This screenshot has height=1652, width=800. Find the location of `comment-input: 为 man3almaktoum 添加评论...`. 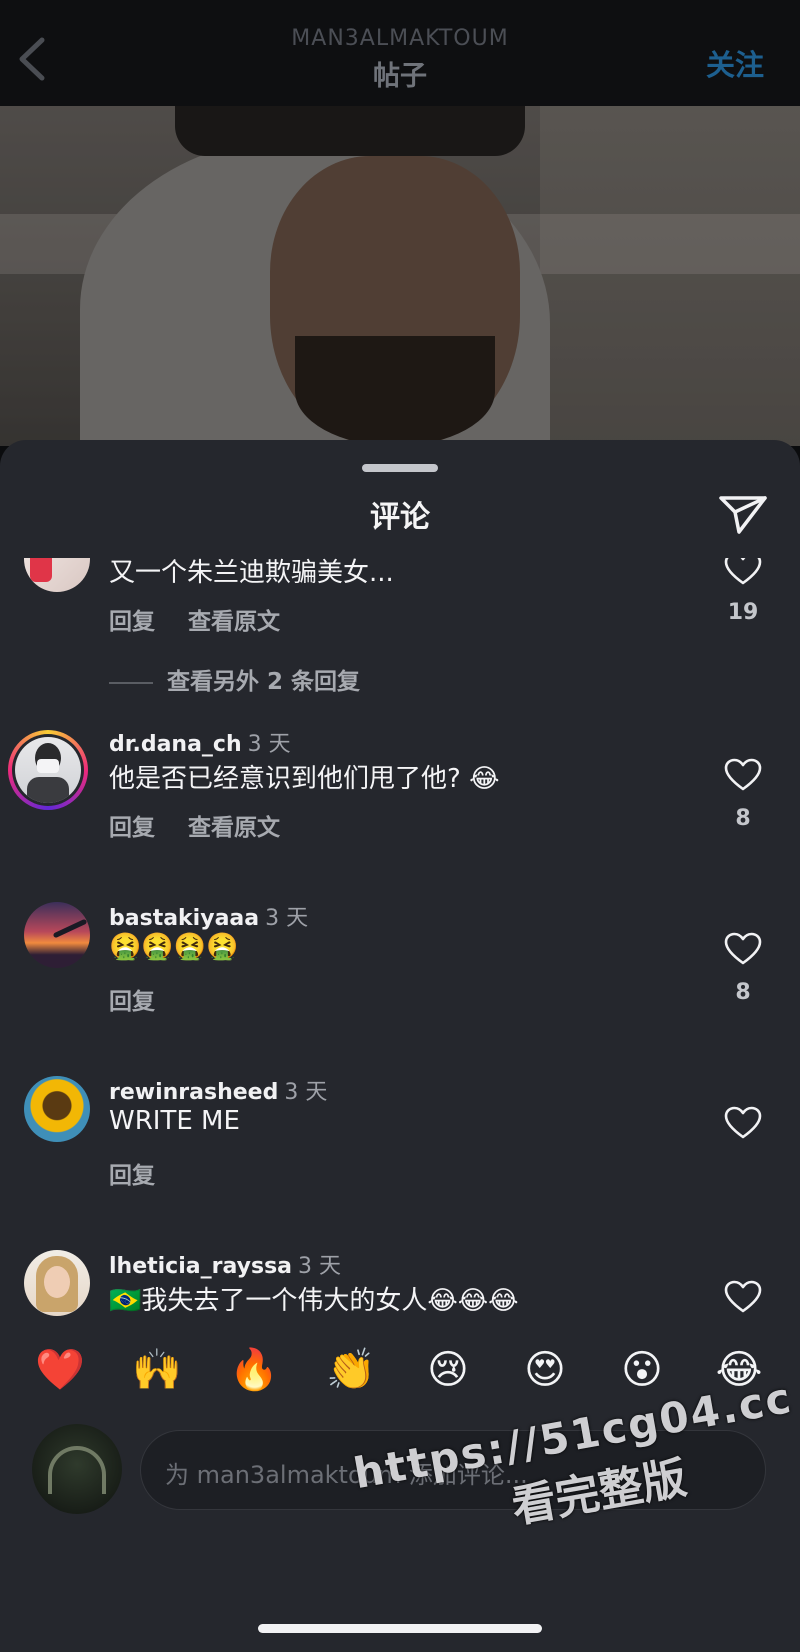

comment-input: 为 man3almaktoum 添加评论... is located at coordinates (453, 1470).